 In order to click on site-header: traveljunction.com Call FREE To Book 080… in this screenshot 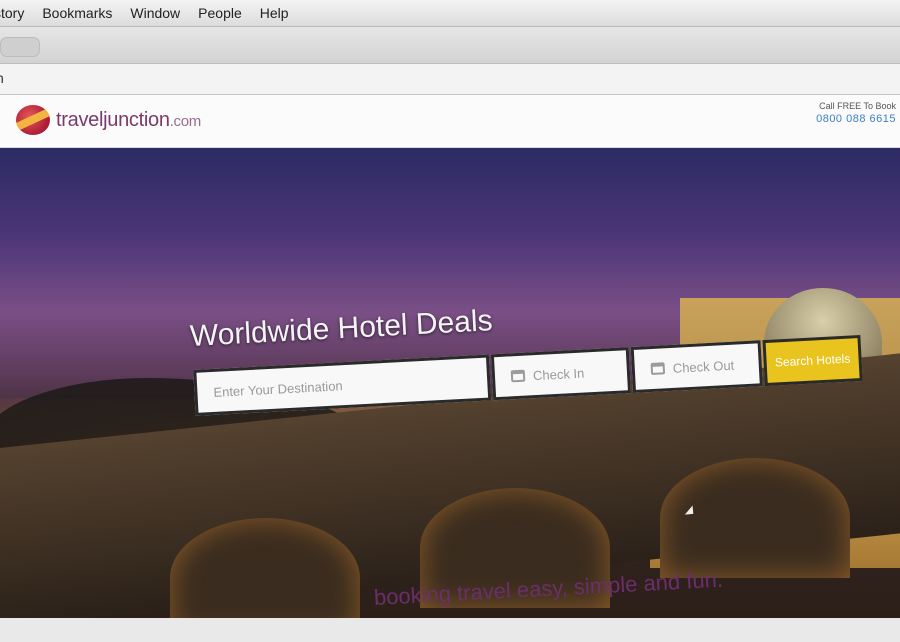, I will do `click(450, 121)`.